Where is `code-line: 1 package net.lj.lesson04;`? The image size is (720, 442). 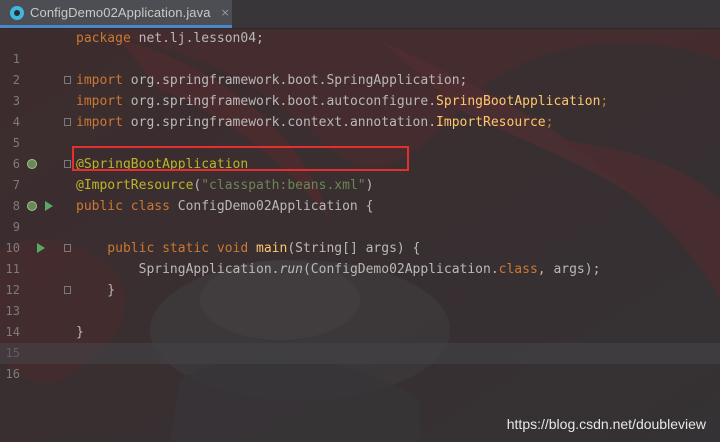
code-line: 1 package net.lj.lesson04; is located at coordinates (360, 47).